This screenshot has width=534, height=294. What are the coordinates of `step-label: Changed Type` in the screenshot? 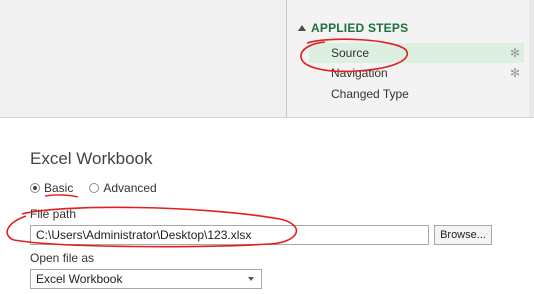 It's located at (370, 94).